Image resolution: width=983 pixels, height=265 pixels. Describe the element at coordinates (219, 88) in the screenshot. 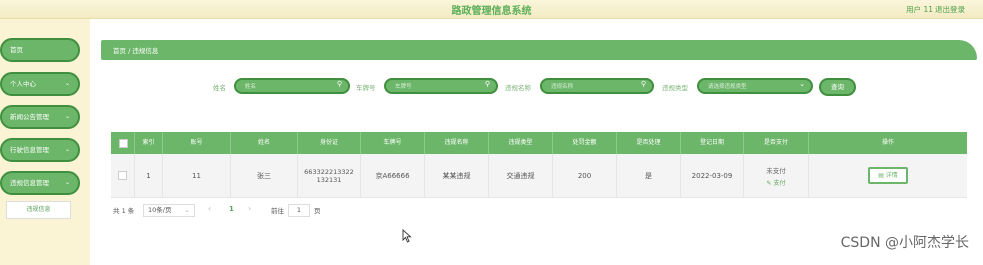

I see `search-label-name: 姓名` at that location.